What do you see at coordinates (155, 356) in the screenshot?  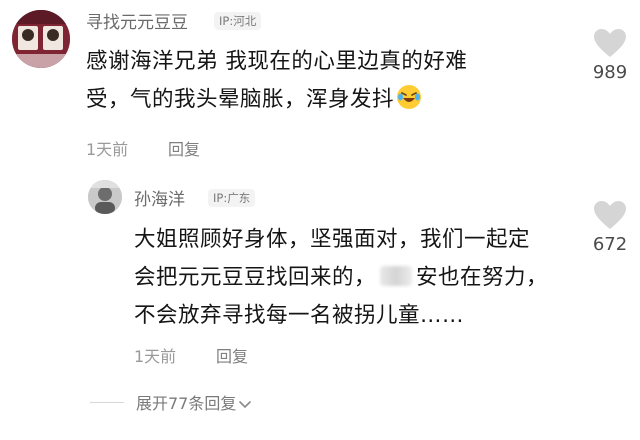 I see `reply-timestamp: 1天前` at bounding box center [155, 356].